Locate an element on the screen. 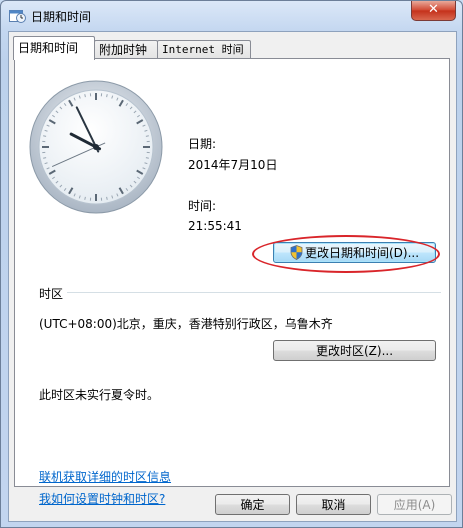 Image resolution: width=463 pixels, height=528 pixels. apply-button: 应用(A) is located at coordinates (414, 504).